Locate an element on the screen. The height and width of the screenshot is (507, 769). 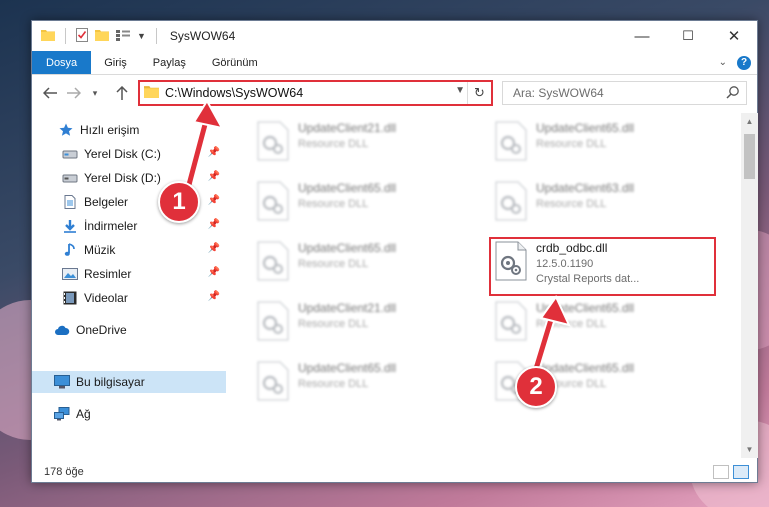
list-item: UpdateClient63.dll Resource DLL is located at coordinates (598, 204).